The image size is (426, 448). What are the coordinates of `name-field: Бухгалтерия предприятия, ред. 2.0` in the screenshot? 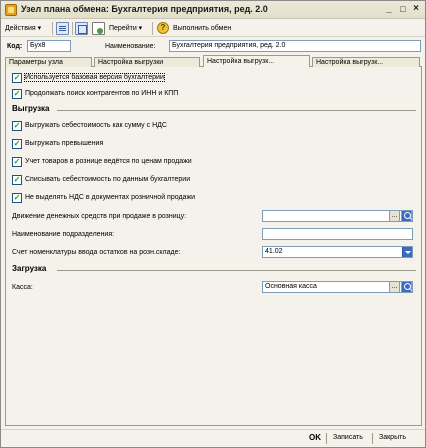 It's located at (295, 46).